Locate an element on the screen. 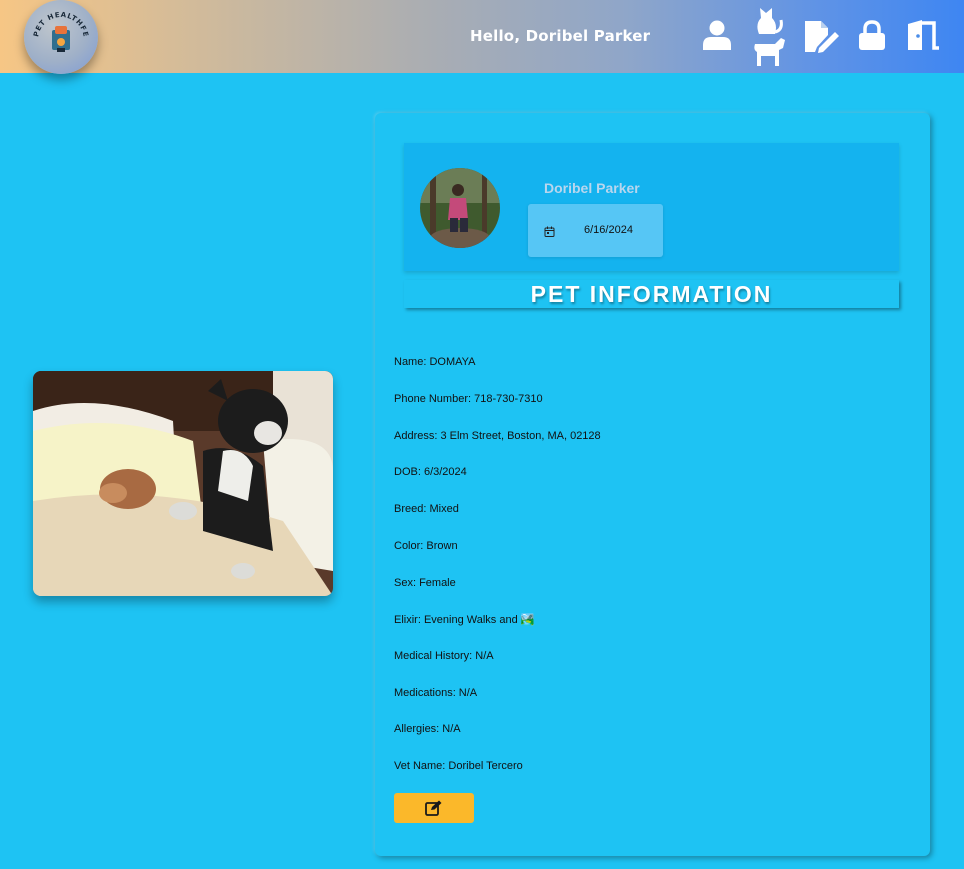 This screenshot has height=869, width=964. owner-profile-box: Doribel Parker 6/16/2024 is located at coordinates (651, 207).